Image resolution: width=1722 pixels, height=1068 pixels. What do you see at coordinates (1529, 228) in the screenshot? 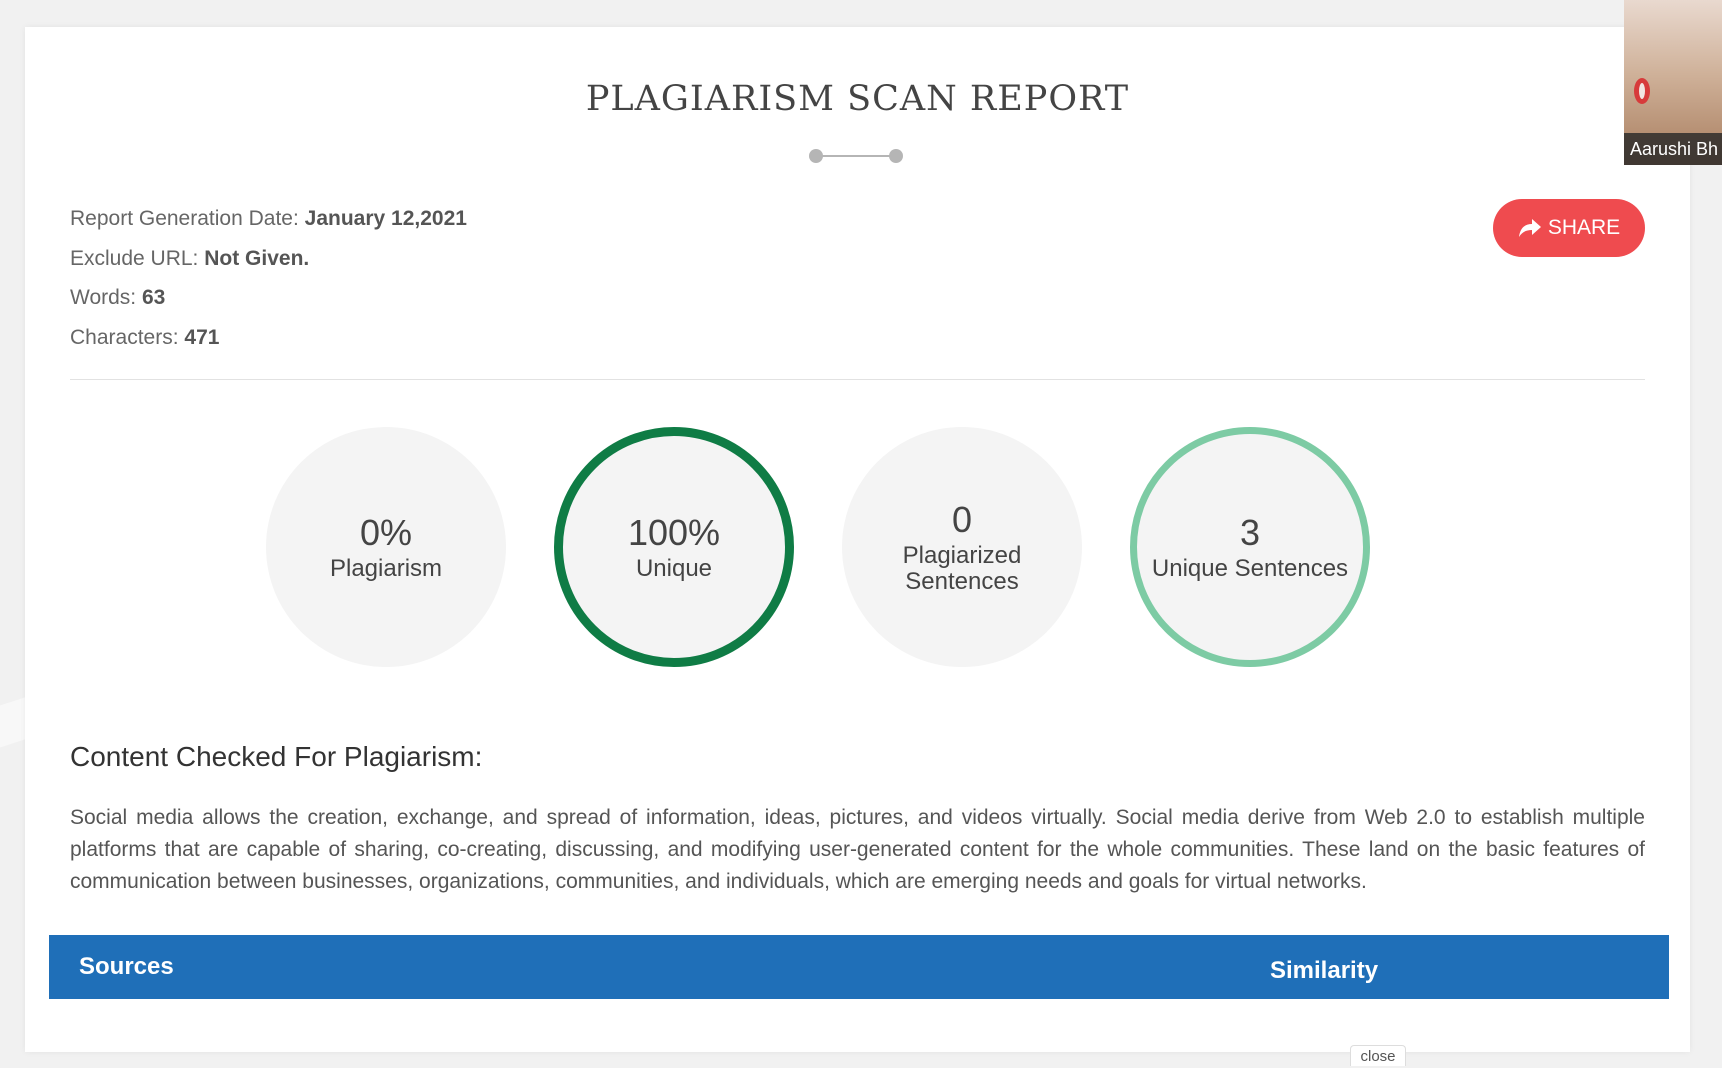
I see `share-arrow-icon` at bounding box center [1529, 228].